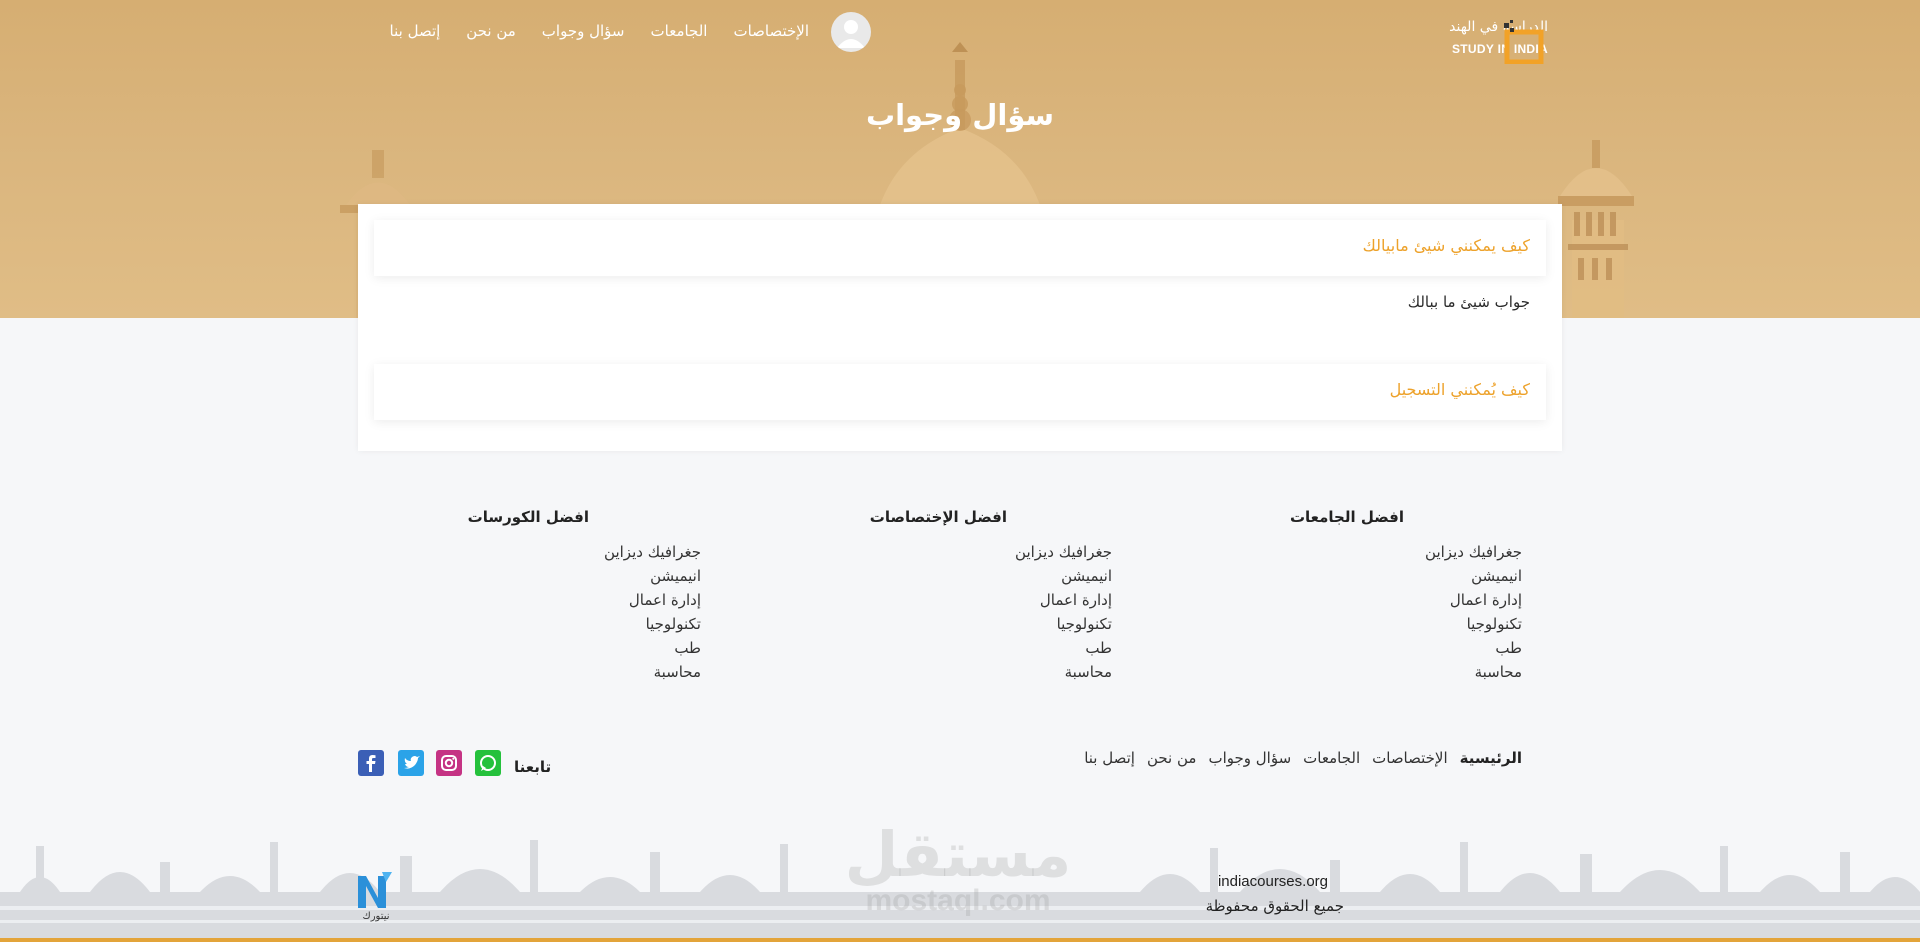 This screenshot has width=1920, height=942. Describe the element at coordinates (1491, 758) in the screenshot. I see `footer-nav-home: الرئيسية` at that location.